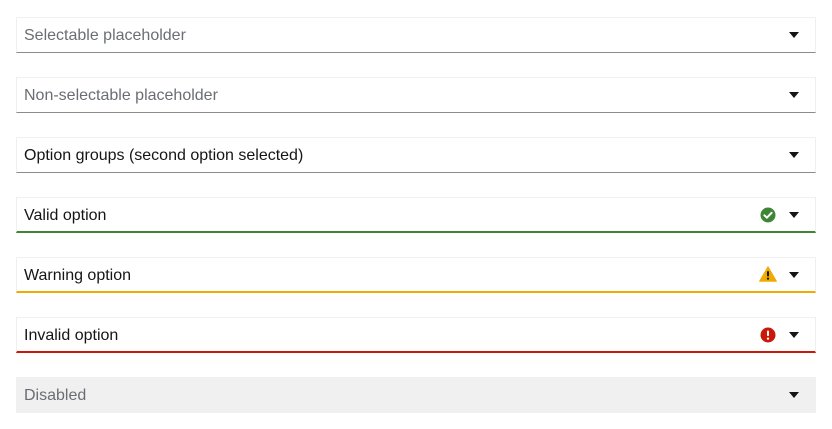 This screenshot has width=832, height=429. What do you see at coordinates (65, 215) in the screenshot?
I see `select-value: Valid option` at bounding box center [65, 215].